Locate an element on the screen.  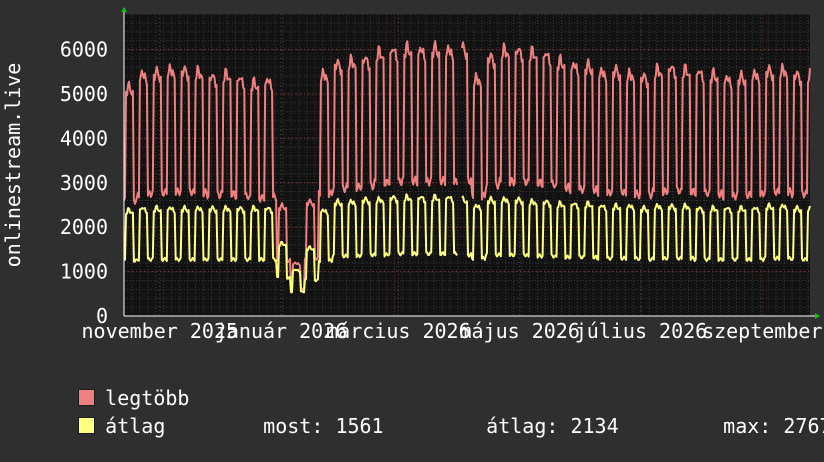
y-tick-label: 3000 is located at coordinates (84, 183).